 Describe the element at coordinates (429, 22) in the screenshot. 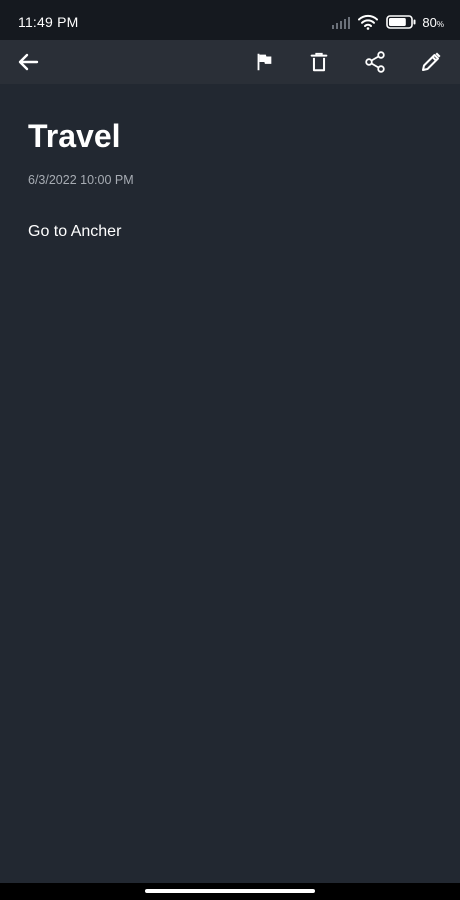

I see `battery-percent-value: 80` at that location.